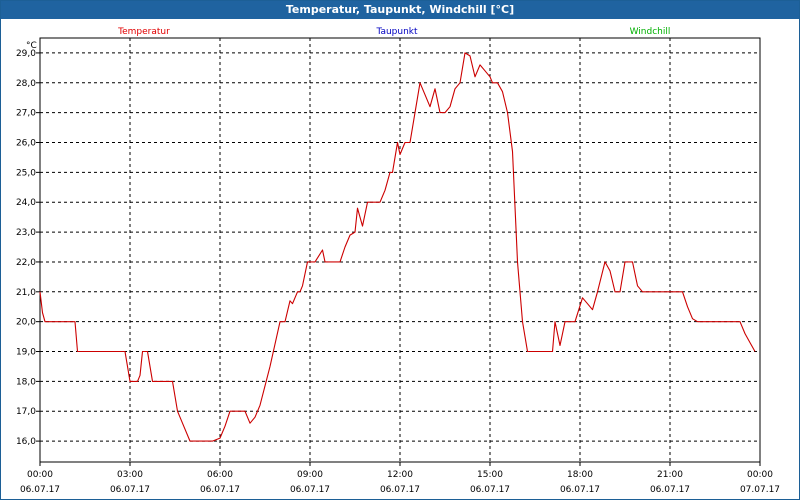 The image size is (800, 500). What do you see at coordinates (760, 490) in the screenshot?
I see `x-tick-date-label: 07.07.17` at bounding box center [760, 490].